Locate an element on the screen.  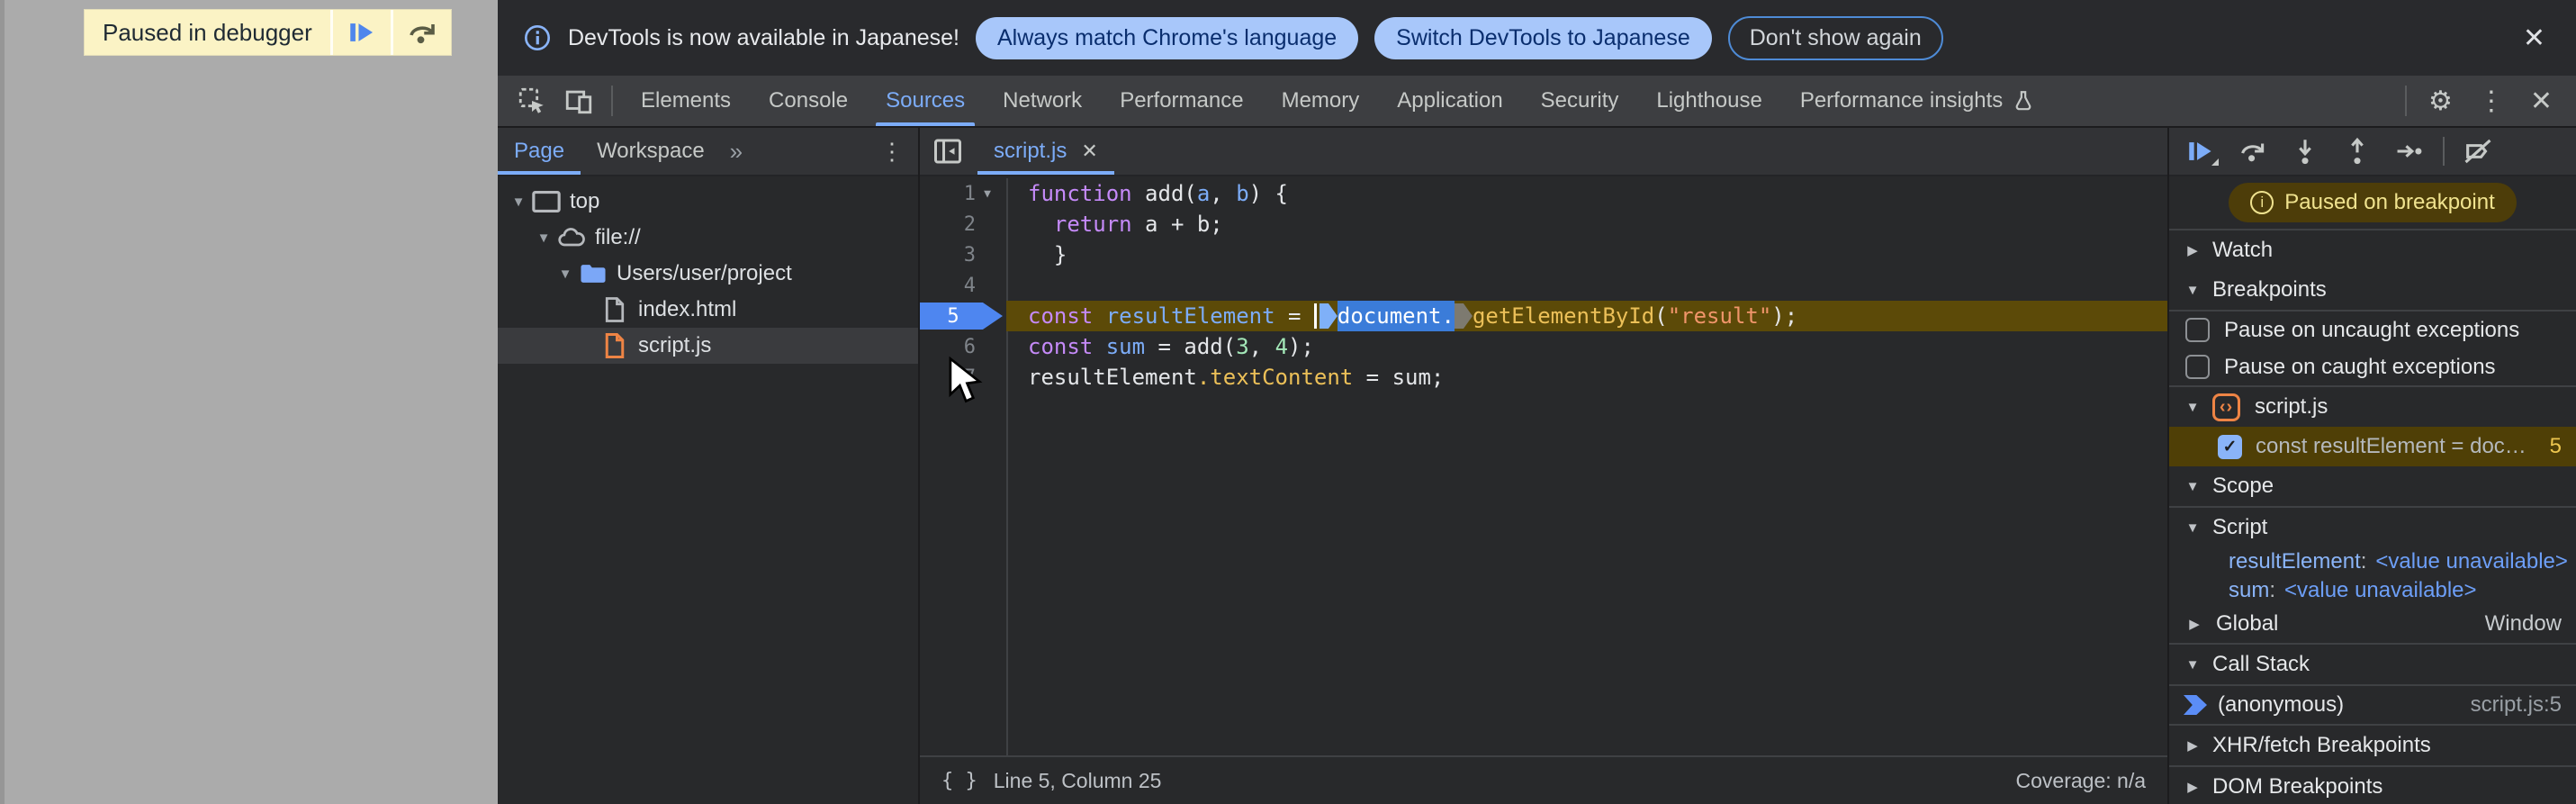
tab-workspace: Workspace is located at coordinates (651, 151).